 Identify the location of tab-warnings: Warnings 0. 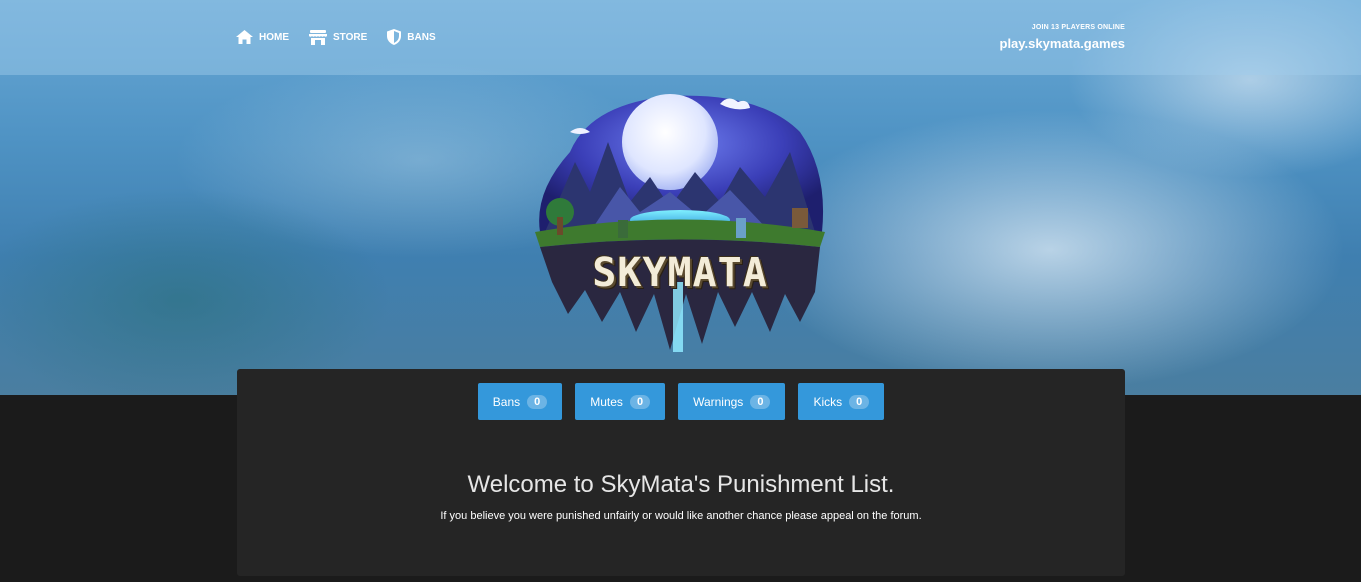
(732, 401).